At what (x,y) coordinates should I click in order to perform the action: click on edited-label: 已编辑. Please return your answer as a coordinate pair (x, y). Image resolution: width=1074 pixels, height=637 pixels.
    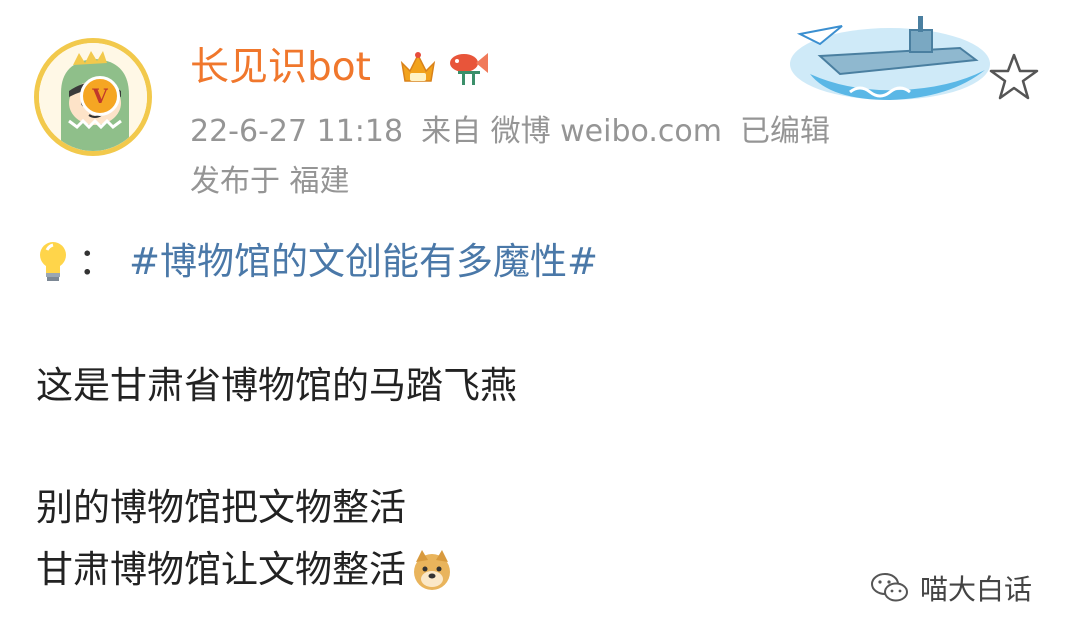
    Looking at the image, I should click on (785, 131).